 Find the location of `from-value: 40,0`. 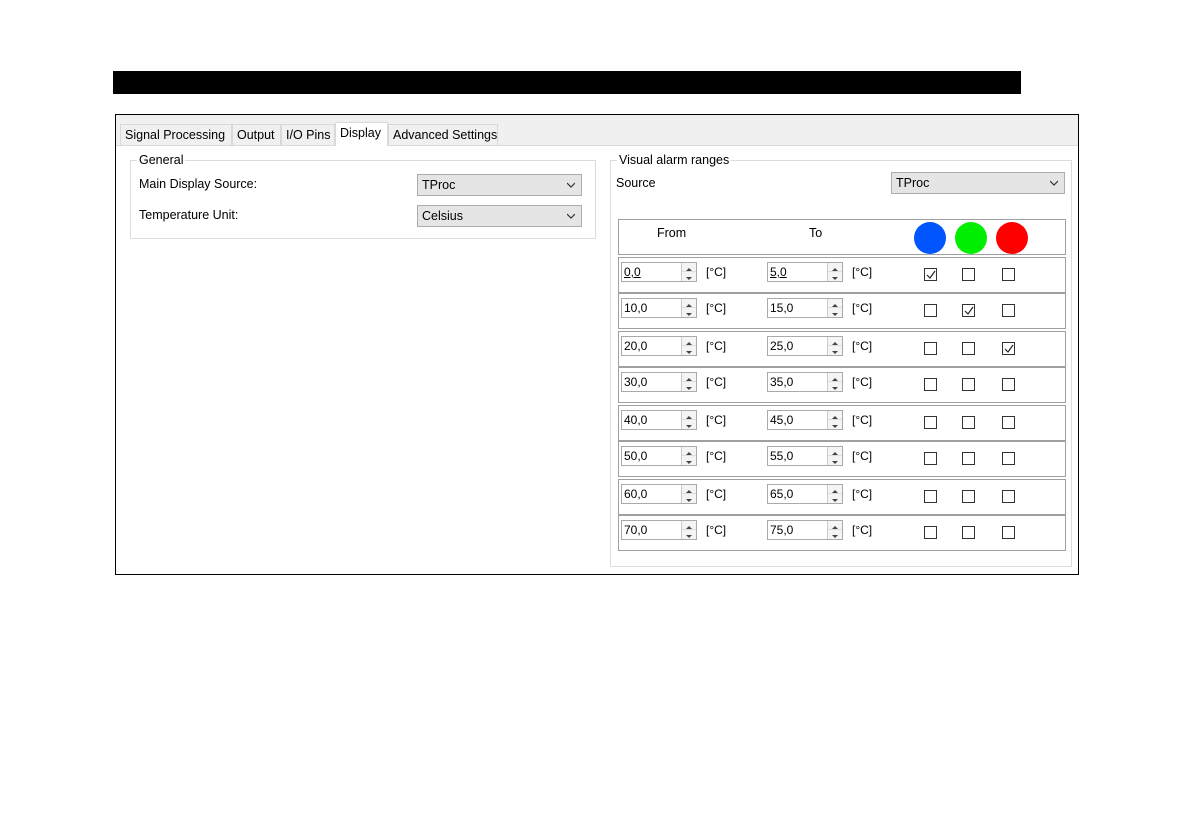

from-value: 40,0 is located at coordinates (635, 420).